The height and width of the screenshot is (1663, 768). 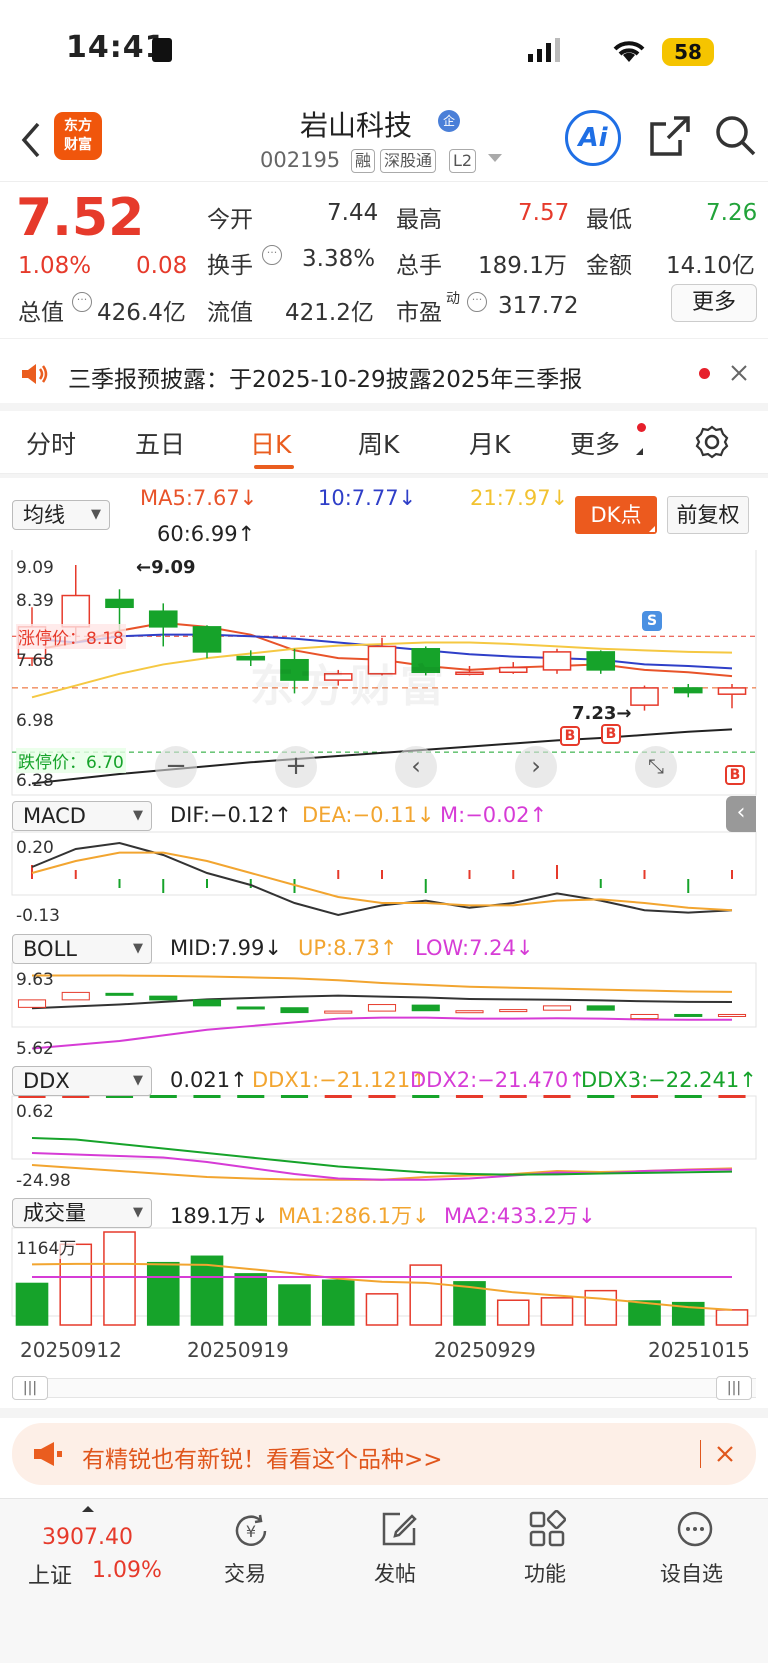 What do you see at coordinates (449, 121) in the screenshot?
I see `enterprise-badge: 企` at bounding box center [449, 121].